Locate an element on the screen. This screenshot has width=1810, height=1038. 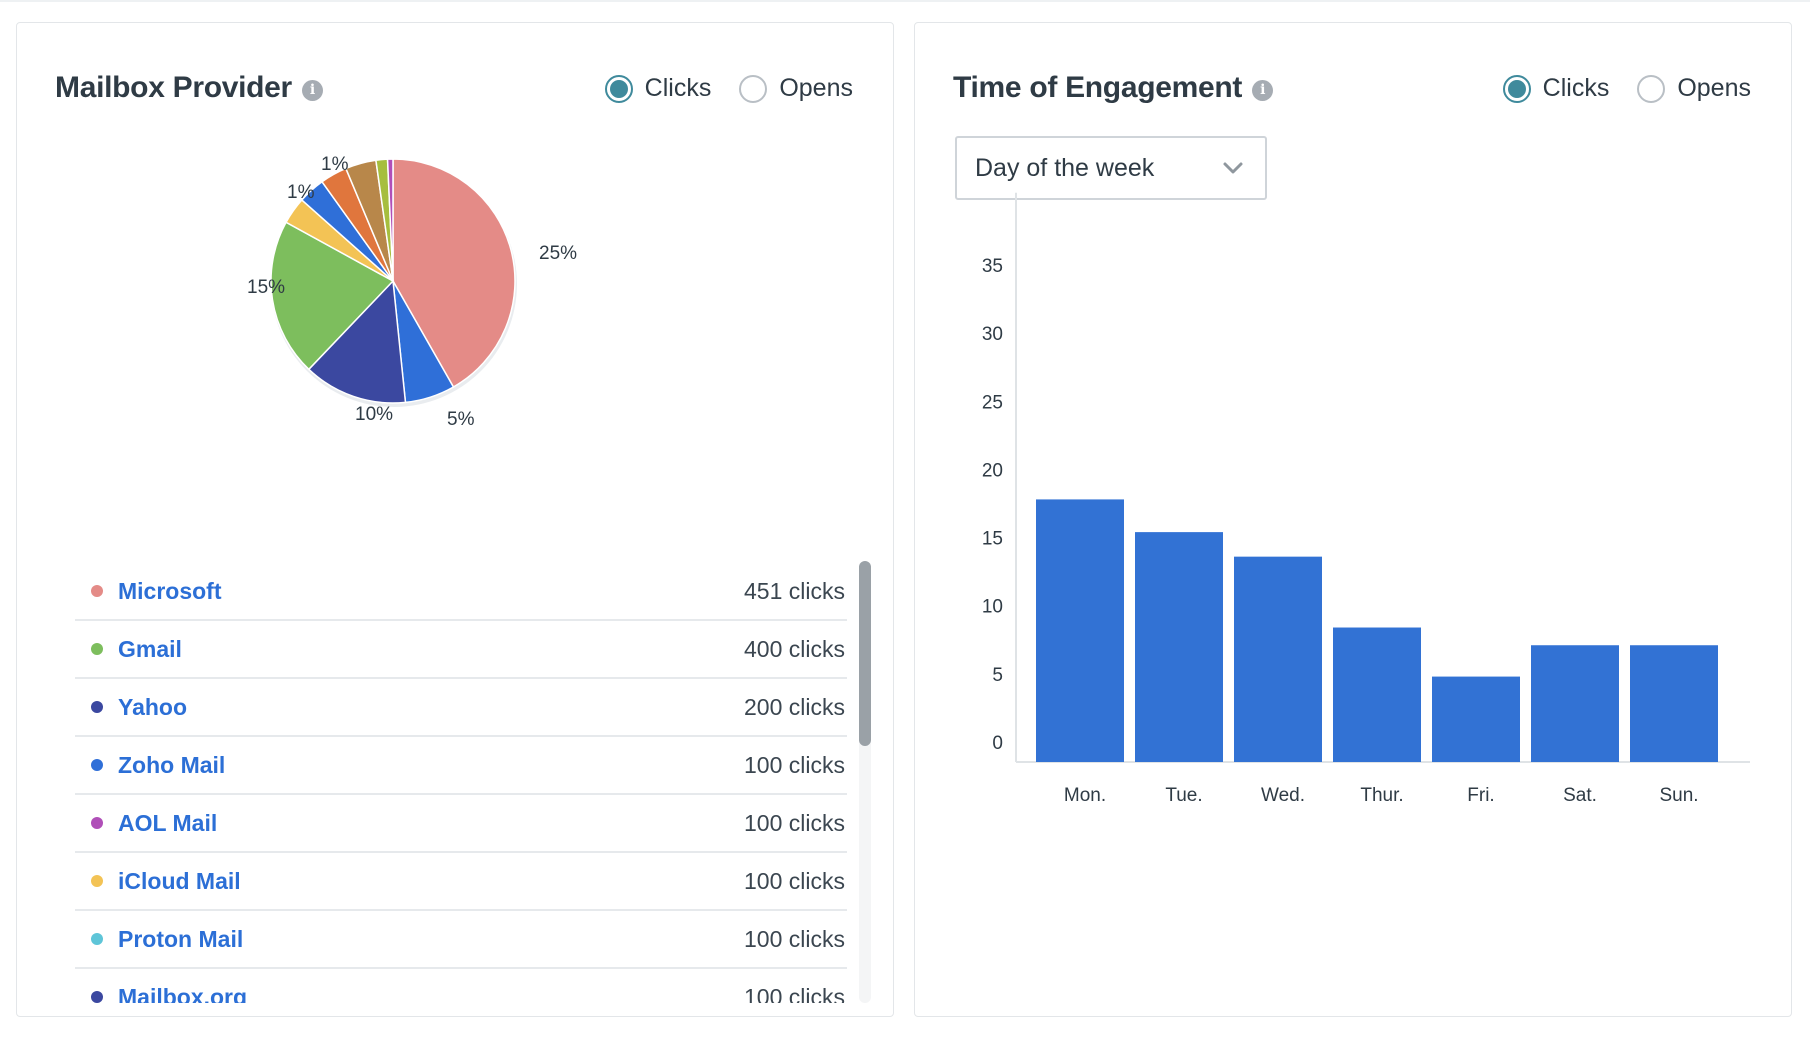
top-divider is located at coordinates (905, 1).